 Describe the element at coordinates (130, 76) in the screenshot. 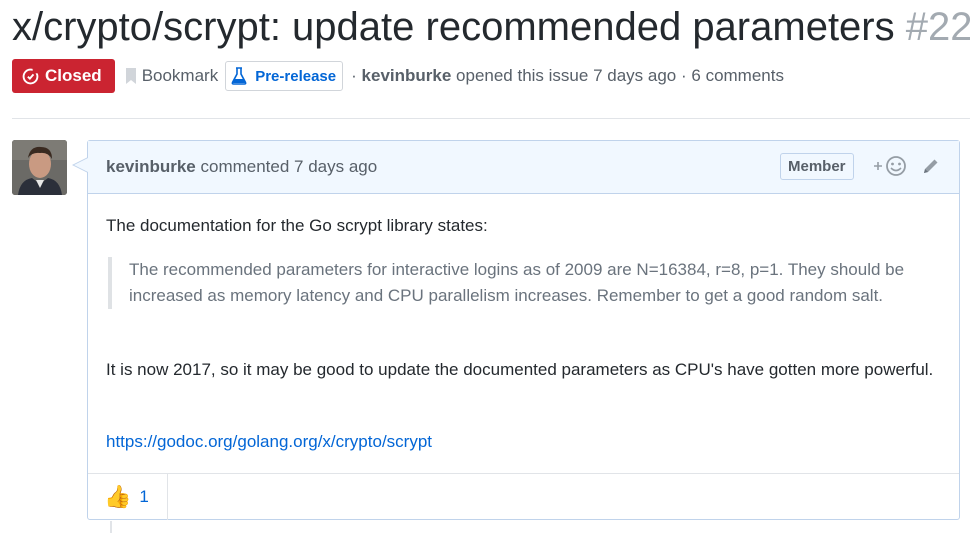

I see `bookmark-icon` at that location.